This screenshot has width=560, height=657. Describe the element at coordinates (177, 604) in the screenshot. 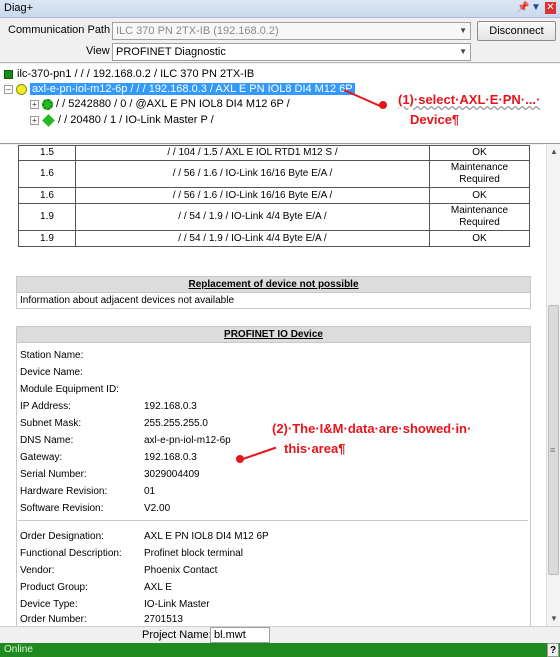

I see `field-value: IO-Link Master` at that location.